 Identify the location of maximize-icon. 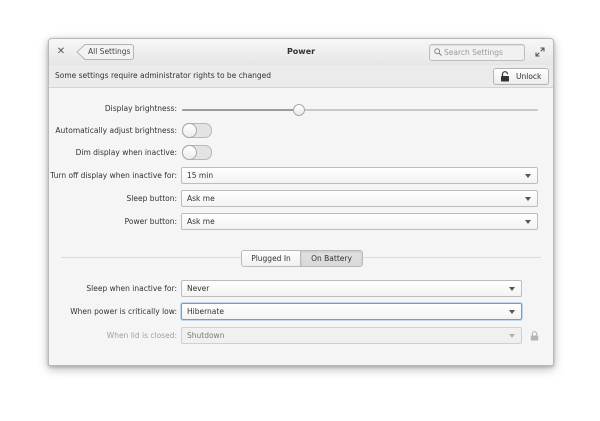
(540, 52).